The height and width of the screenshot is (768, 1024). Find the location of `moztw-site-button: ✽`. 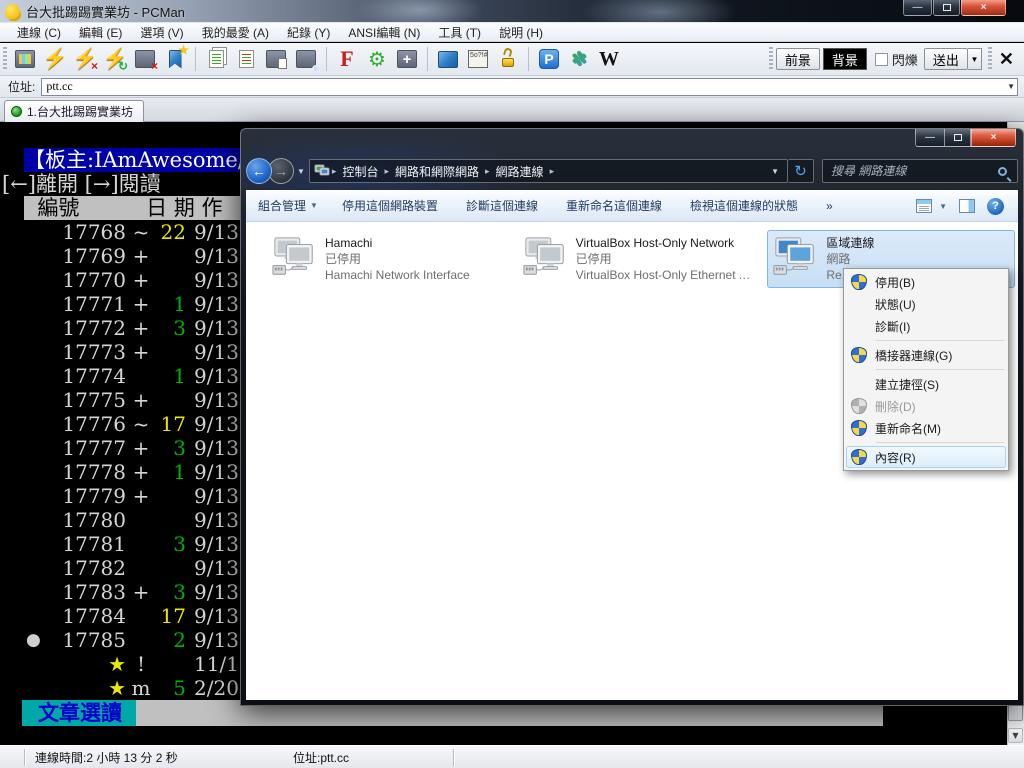

moztw-site-button: ✽ is located at coordinates (579, 59).